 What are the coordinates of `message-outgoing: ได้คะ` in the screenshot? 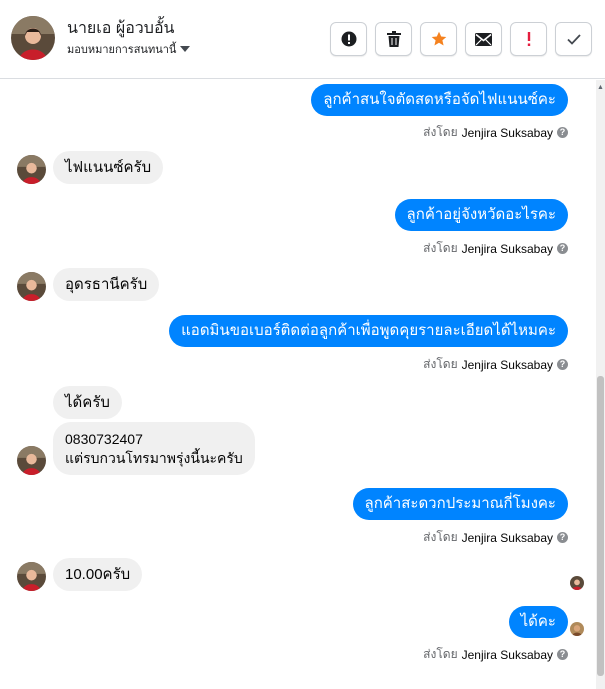 It's located at (538, 622).